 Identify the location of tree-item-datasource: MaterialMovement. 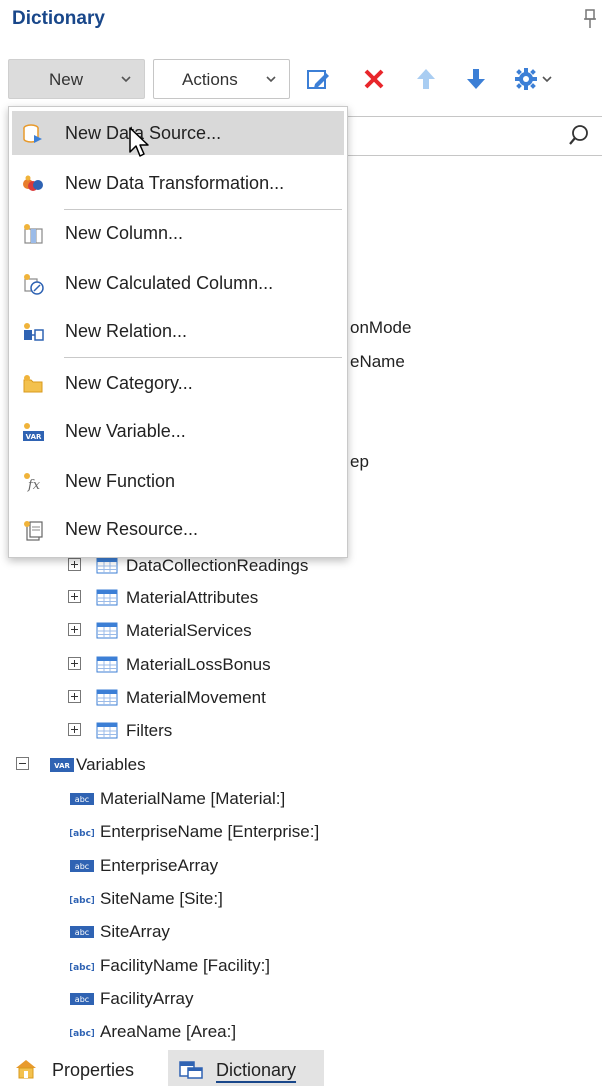
(216, 697).